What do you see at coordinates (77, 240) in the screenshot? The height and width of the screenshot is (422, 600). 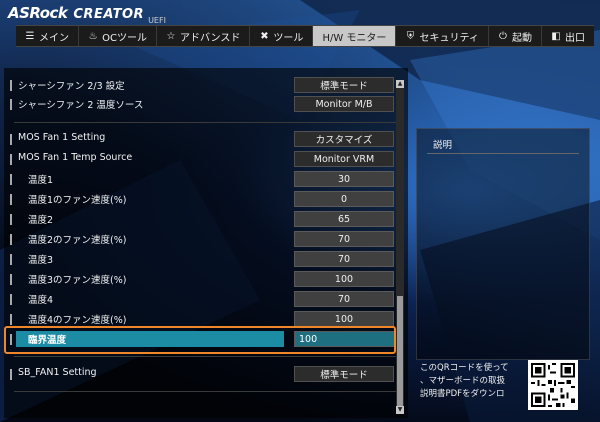 I see `setting-label: 温度2のファン速度(%)` at bounding box center [77, 240].